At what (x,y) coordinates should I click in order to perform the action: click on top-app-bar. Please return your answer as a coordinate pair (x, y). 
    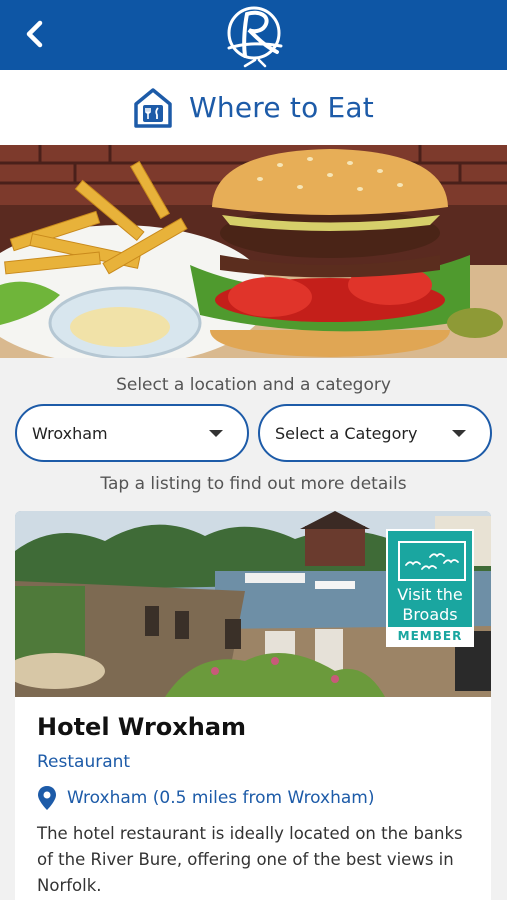
    Looking at the image, I should click on (253, 35).